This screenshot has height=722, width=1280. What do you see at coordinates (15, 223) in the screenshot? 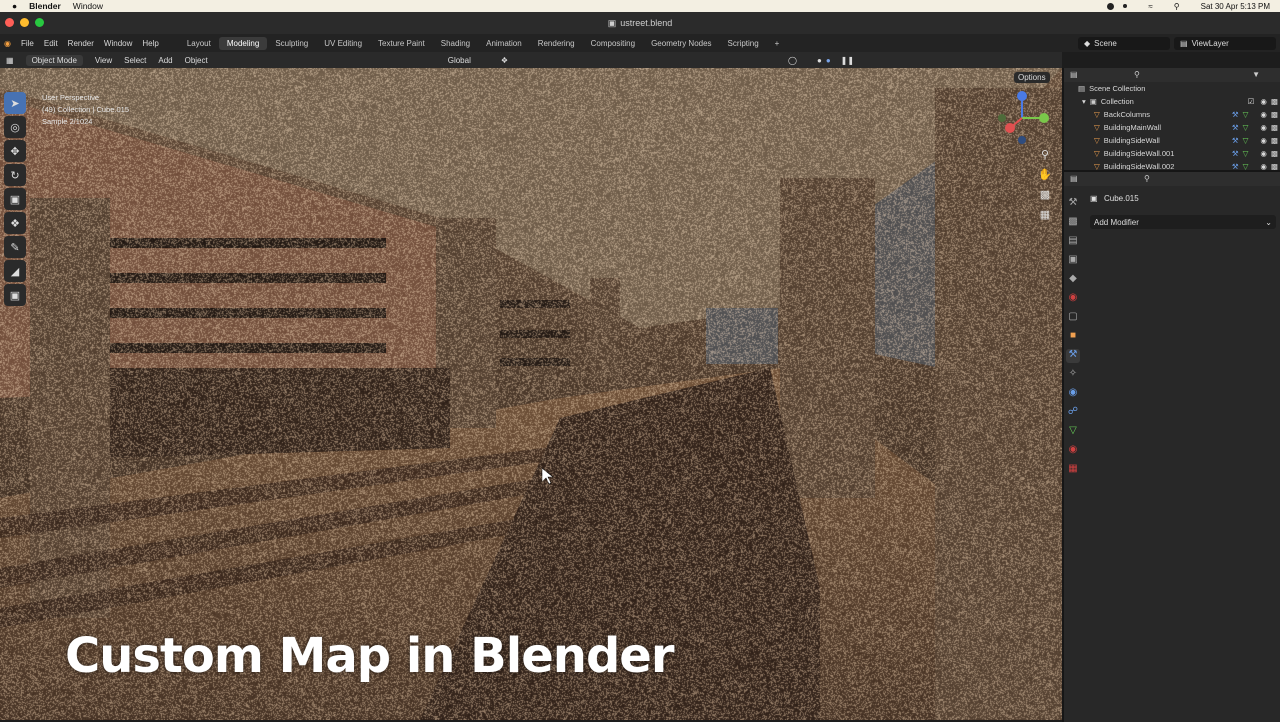
I see `transform-tool-icon: ❖` at bounding box center [15, 223].